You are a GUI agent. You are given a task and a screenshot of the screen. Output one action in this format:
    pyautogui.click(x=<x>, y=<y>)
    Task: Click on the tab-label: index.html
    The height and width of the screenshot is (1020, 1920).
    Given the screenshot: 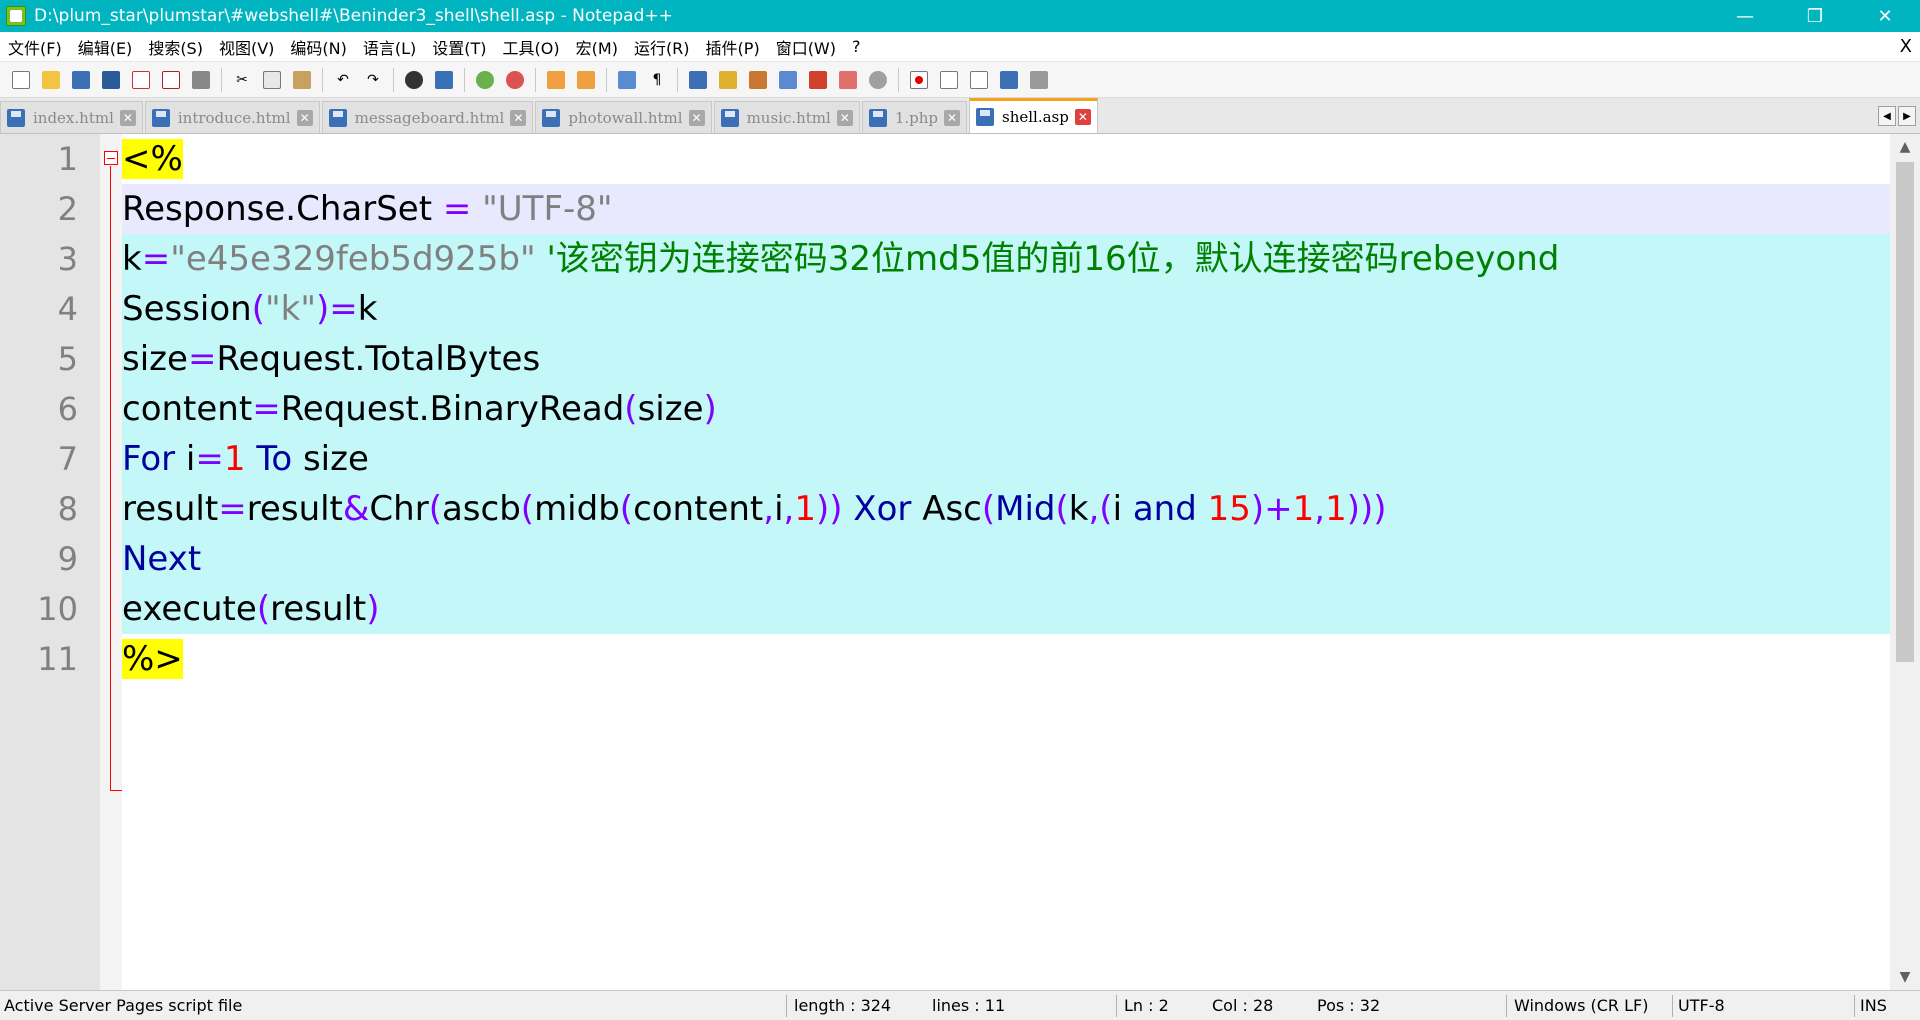 What is the action you would take?
    pyautogui.click(x=73, y=117)
    